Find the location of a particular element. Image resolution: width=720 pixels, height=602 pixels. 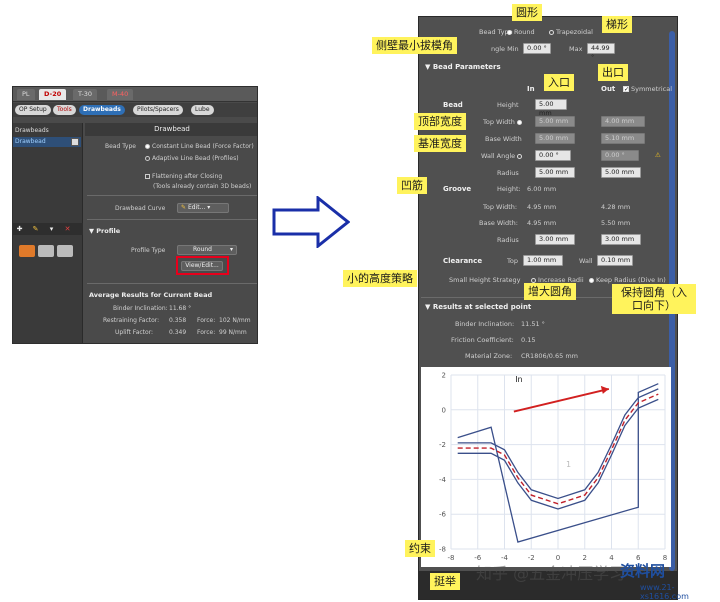

tree-header: Drawbeads is located at coordinates (32, 130).